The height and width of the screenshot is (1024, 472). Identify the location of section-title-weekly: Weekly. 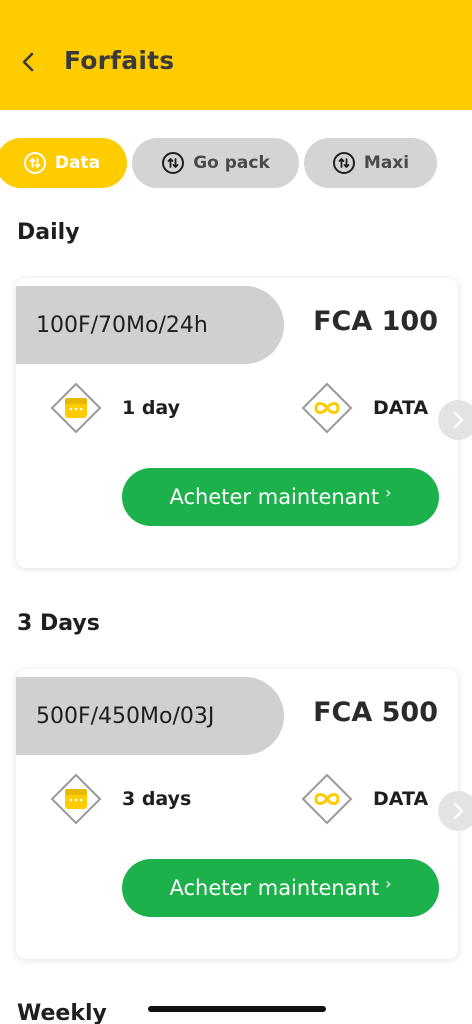
(62, 1012).